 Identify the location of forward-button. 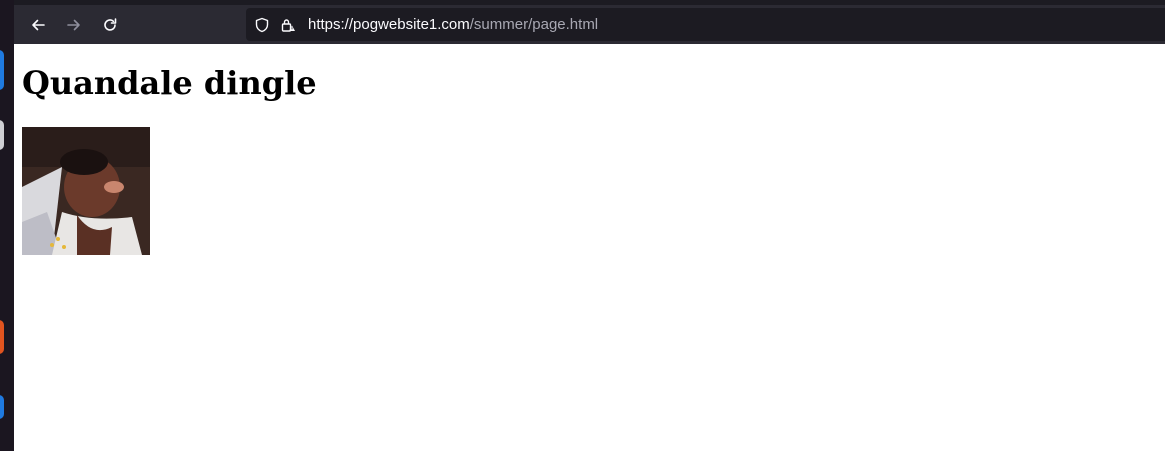
(74, 25).